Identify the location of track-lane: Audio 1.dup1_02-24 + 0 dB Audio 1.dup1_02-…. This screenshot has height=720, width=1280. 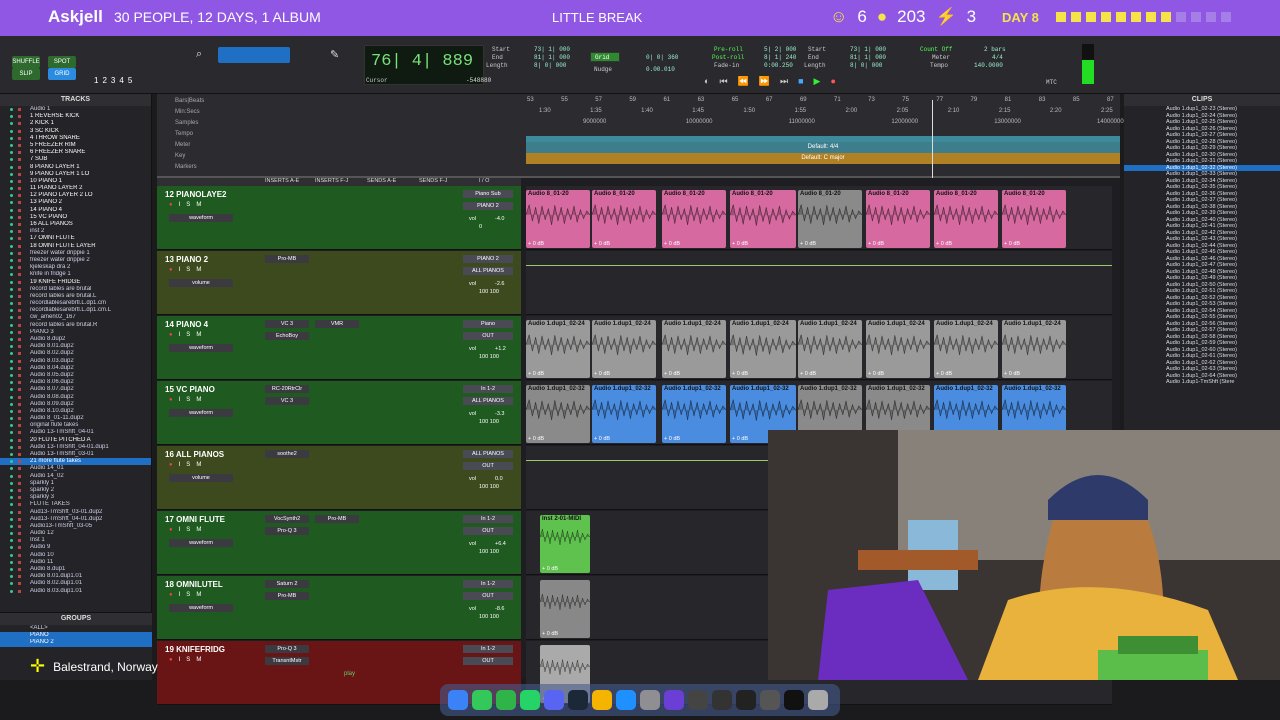
(819, 348).